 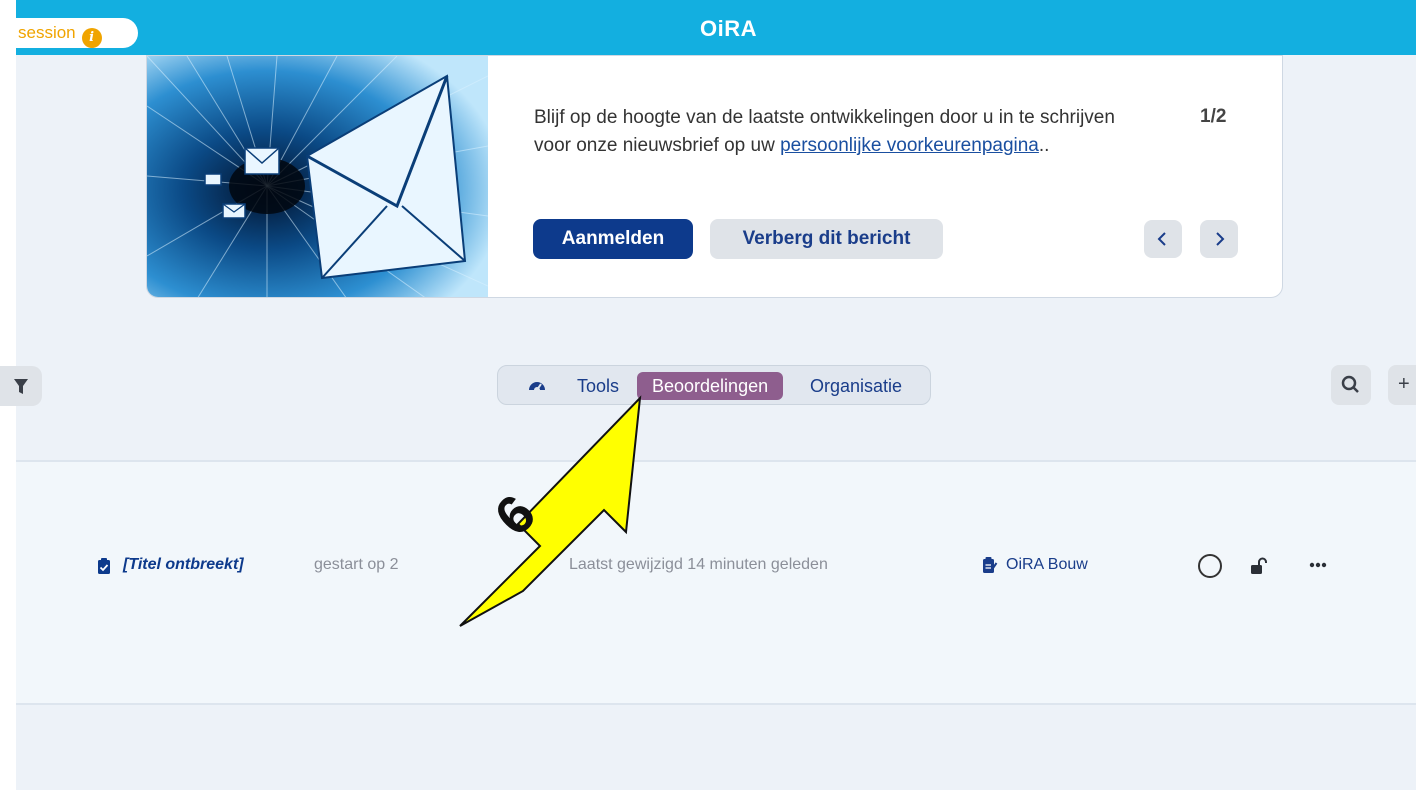 What do you see at coordinates (1213, 116) in the screenshot?
I see `banner-pager: 1/2` at bounding box center [1213, 116].